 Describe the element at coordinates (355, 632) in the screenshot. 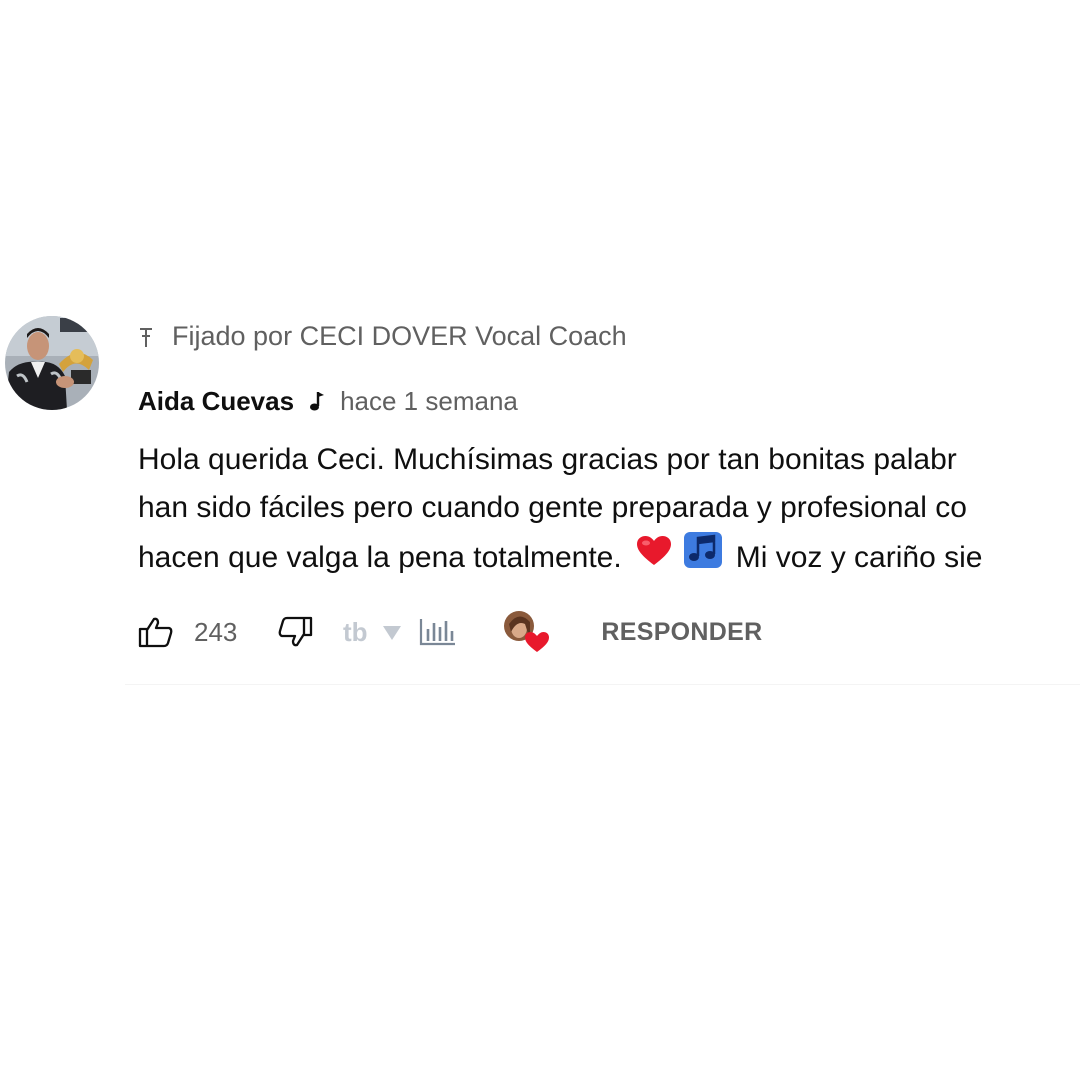

I see `svg-text: tb` at that location.